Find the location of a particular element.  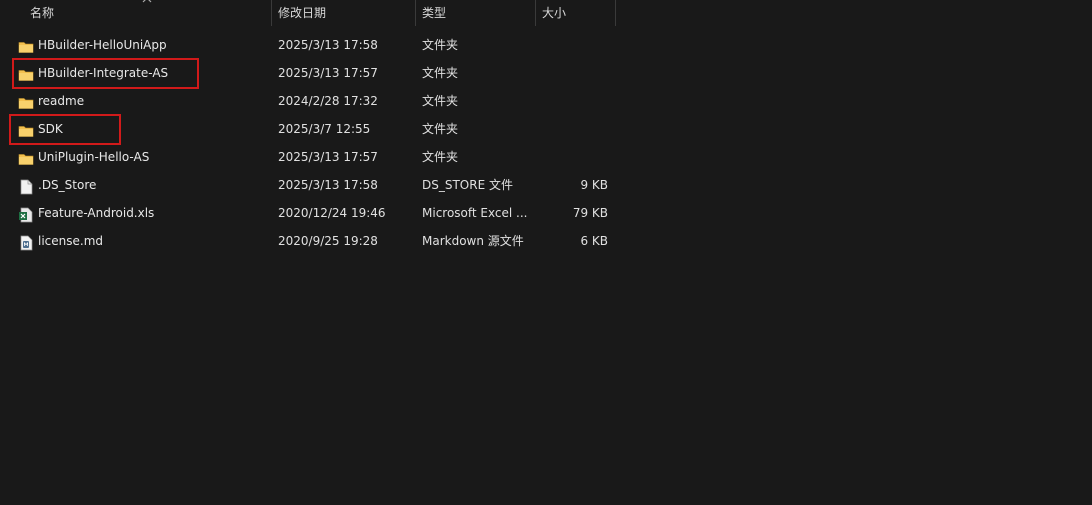

file-row: HBuilder-HelloUniApp 2025/3/13 17:58 文件夹 is located at coordinates (310, 45).